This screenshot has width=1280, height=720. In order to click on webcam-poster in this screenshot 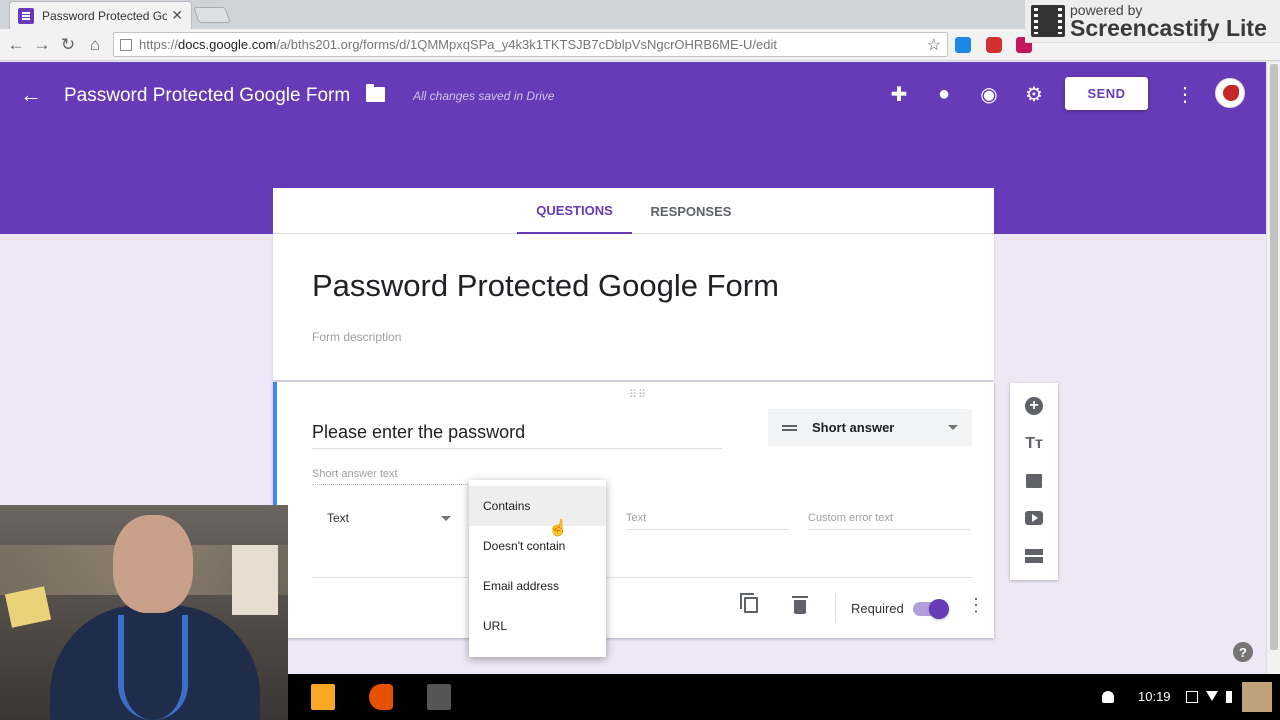, I will do `click(255, 580)`.